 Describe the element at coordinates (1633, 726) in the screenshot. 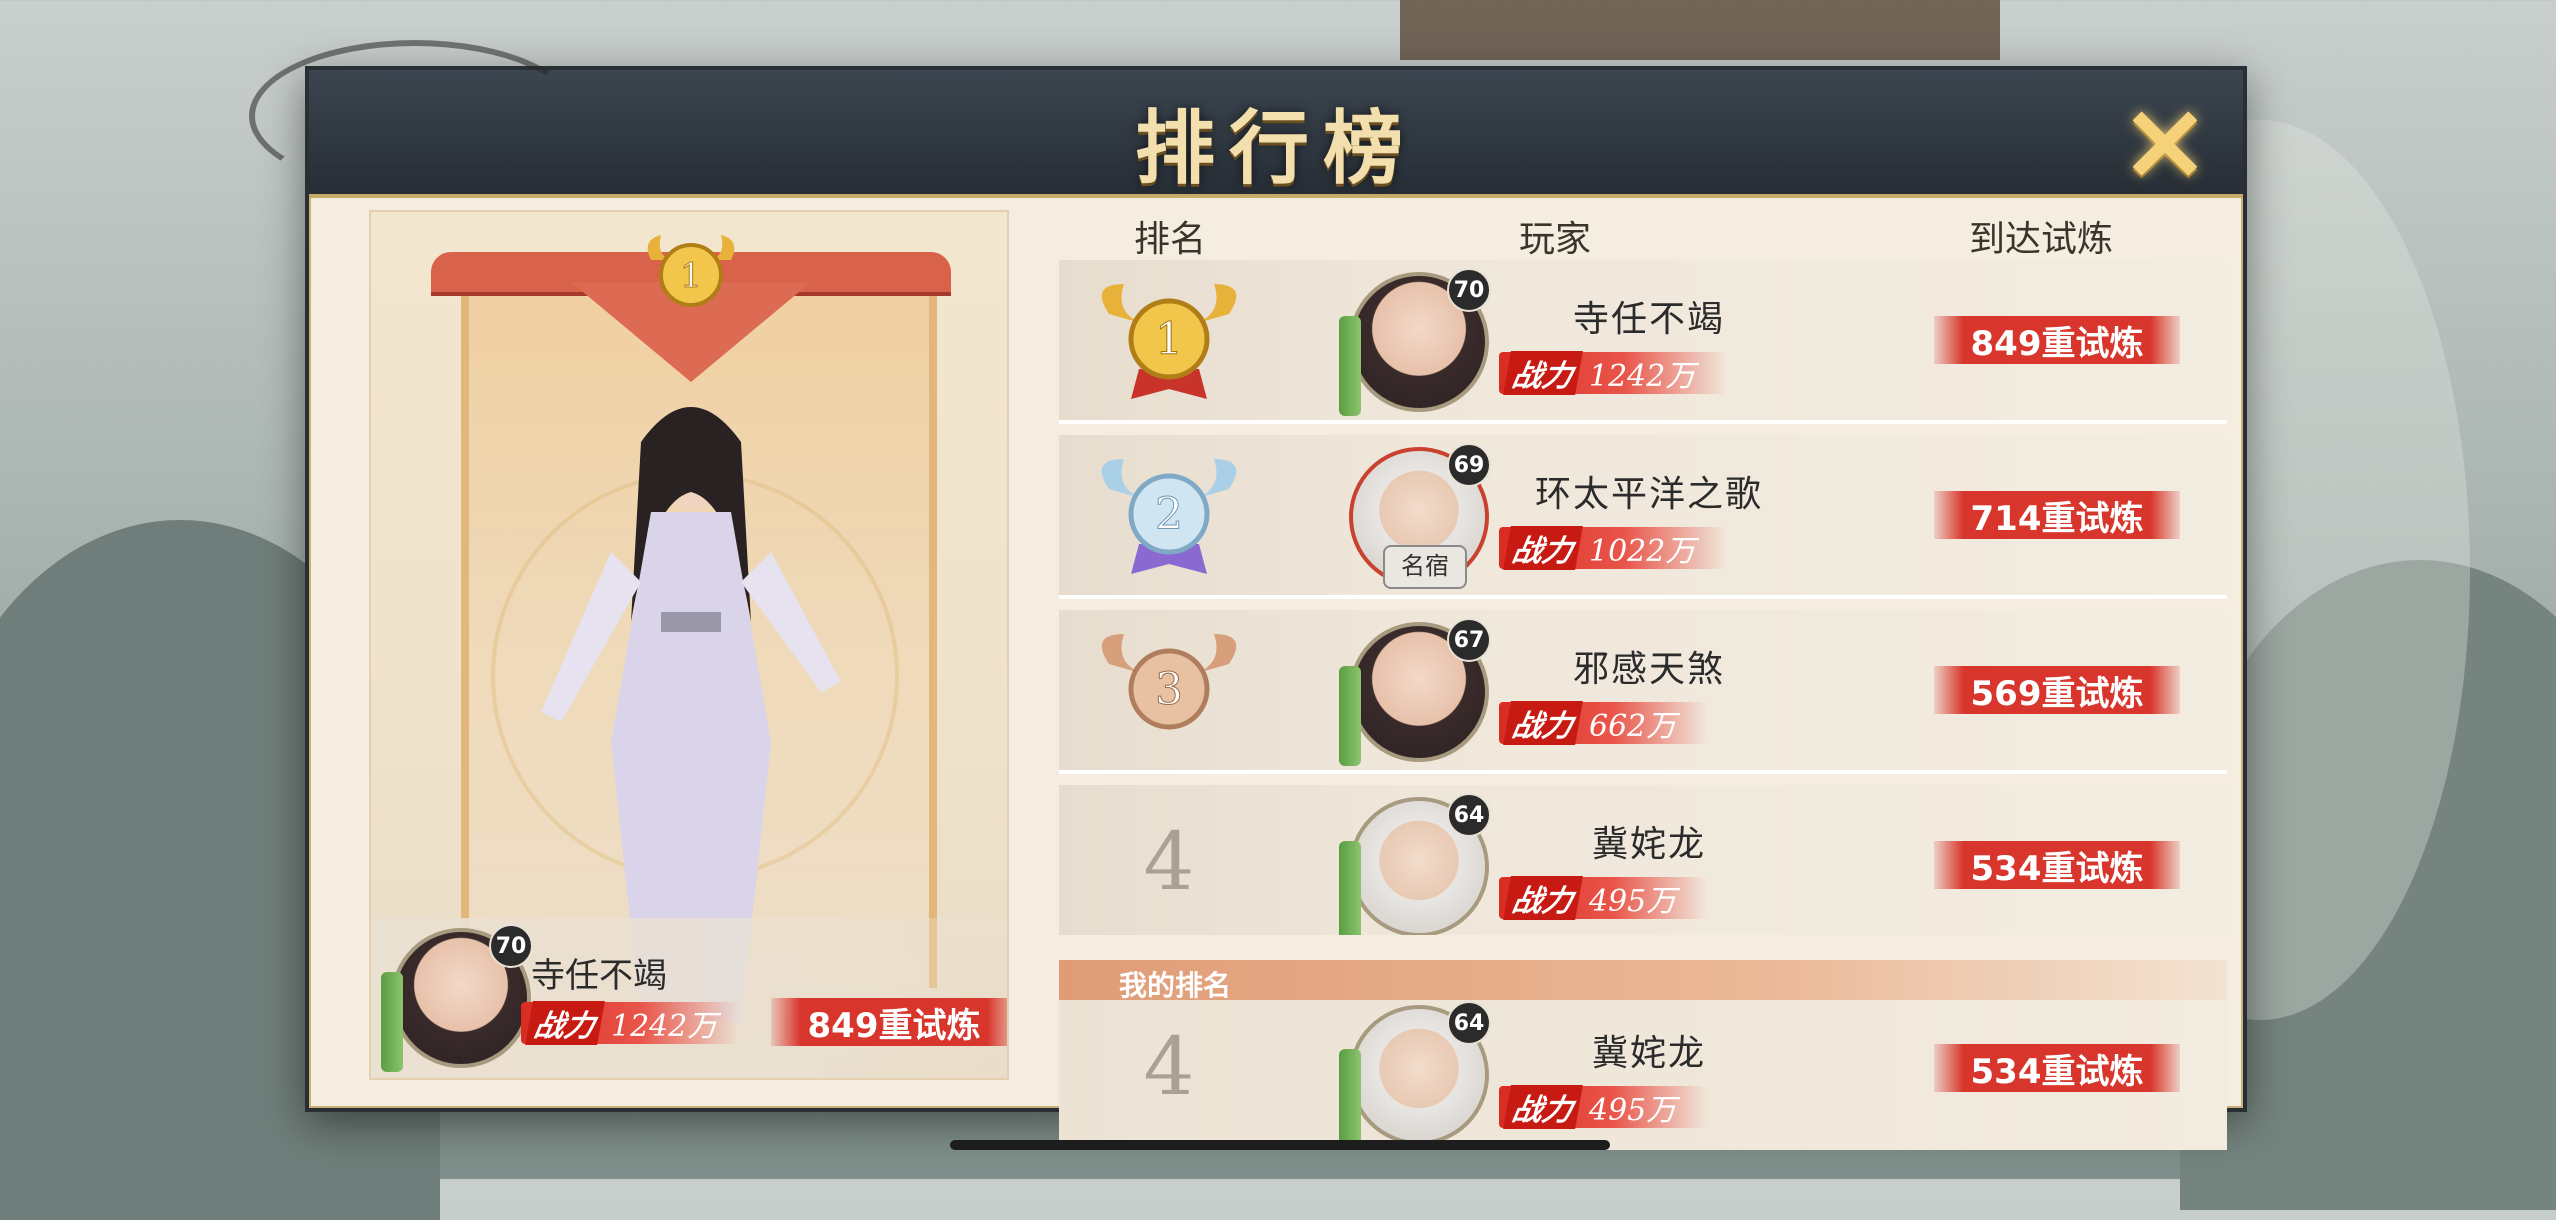

I see `power-value: 662万` at that location.